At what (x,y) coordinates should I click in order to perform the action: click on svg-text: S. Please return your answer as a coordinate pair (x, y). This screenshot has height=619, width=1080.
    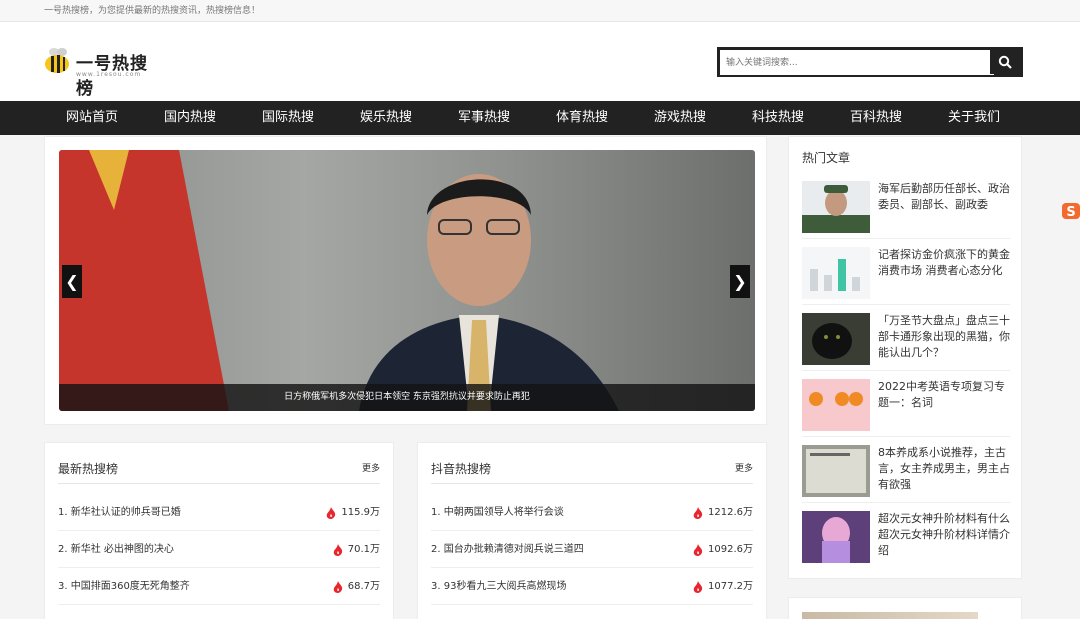
    Looking at the image, I should click on (1070, 212).